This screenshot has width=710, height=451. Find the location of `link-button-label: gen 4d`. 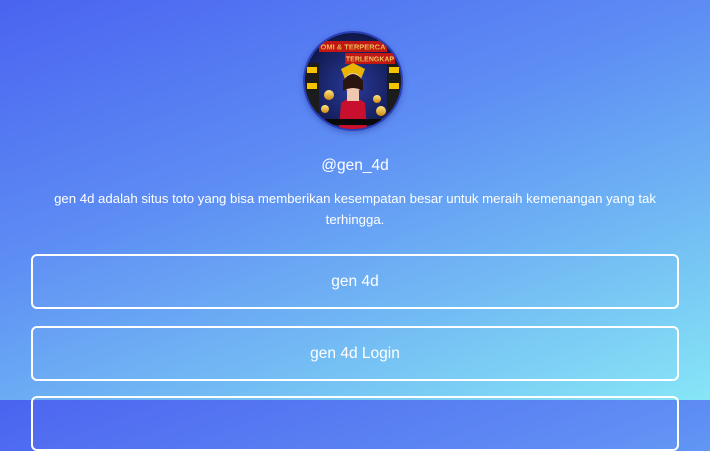

link-button-label: gen 4d is located at coordinates (355, 281).